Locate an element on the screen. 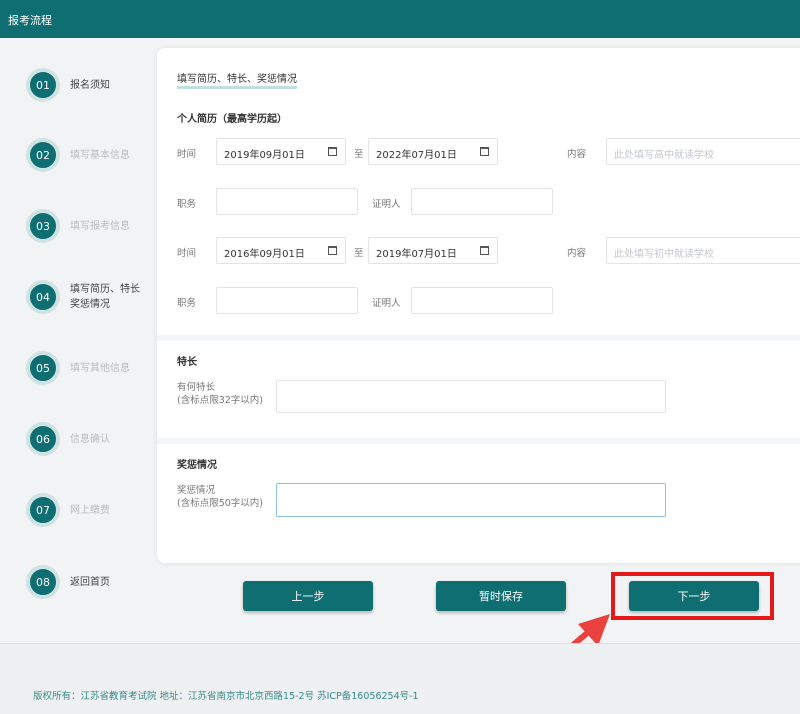 This screenshot has height=714, width=800. end-date-input: 2019年07月01日 is located at coordinates (433, 250).